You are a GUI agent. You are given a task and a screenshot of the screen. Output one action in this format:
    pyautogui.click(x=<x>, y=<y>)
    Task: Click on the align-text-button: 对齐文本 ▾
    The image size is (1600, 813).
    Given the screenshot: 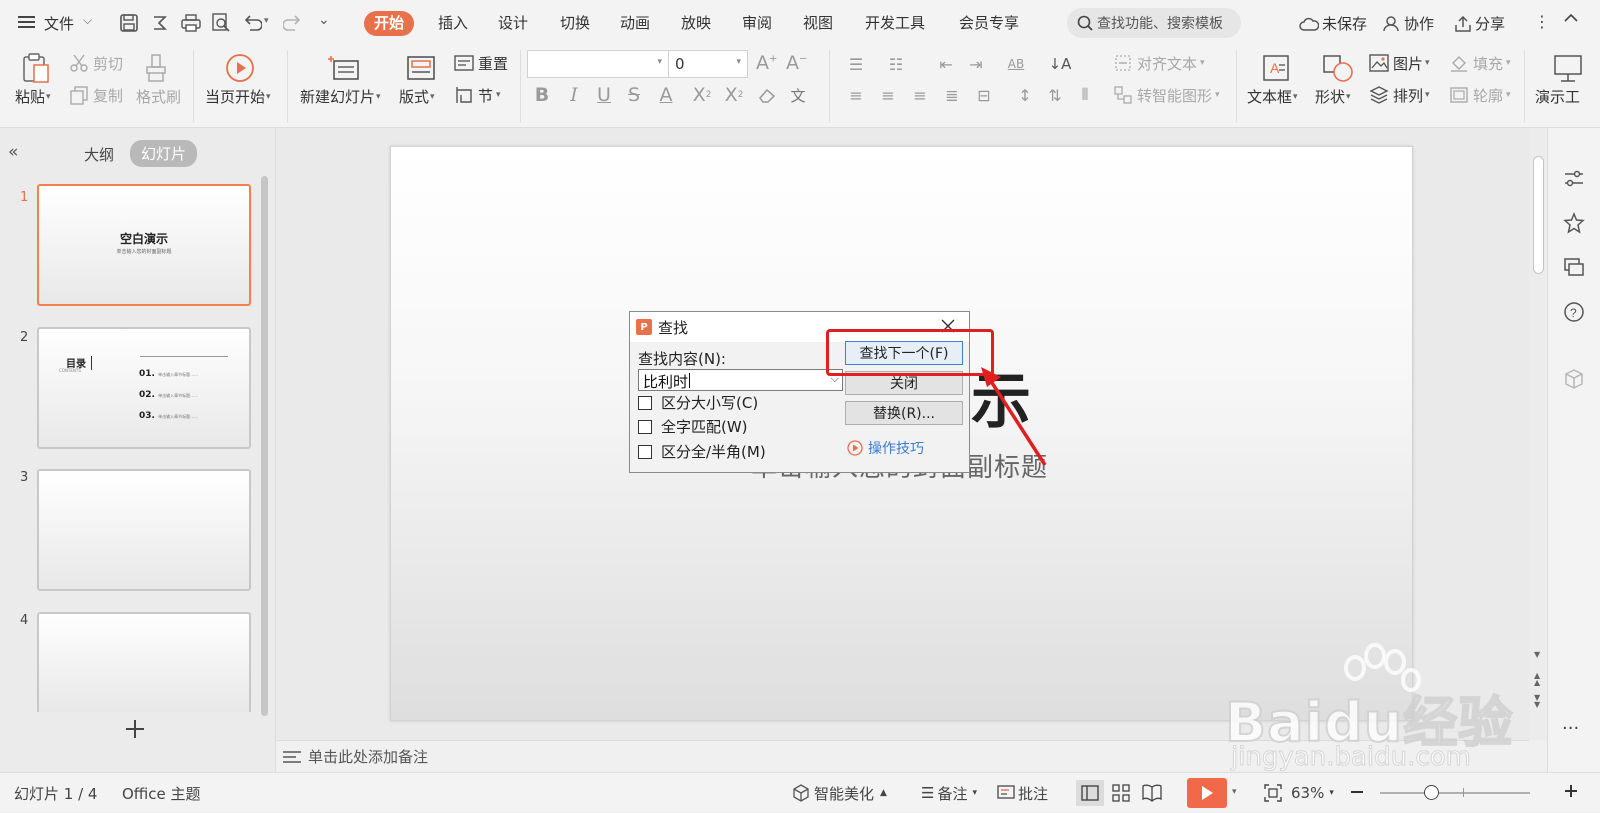 What is the action you would take?
    pyautogui.click(x=1158, y=63)
    